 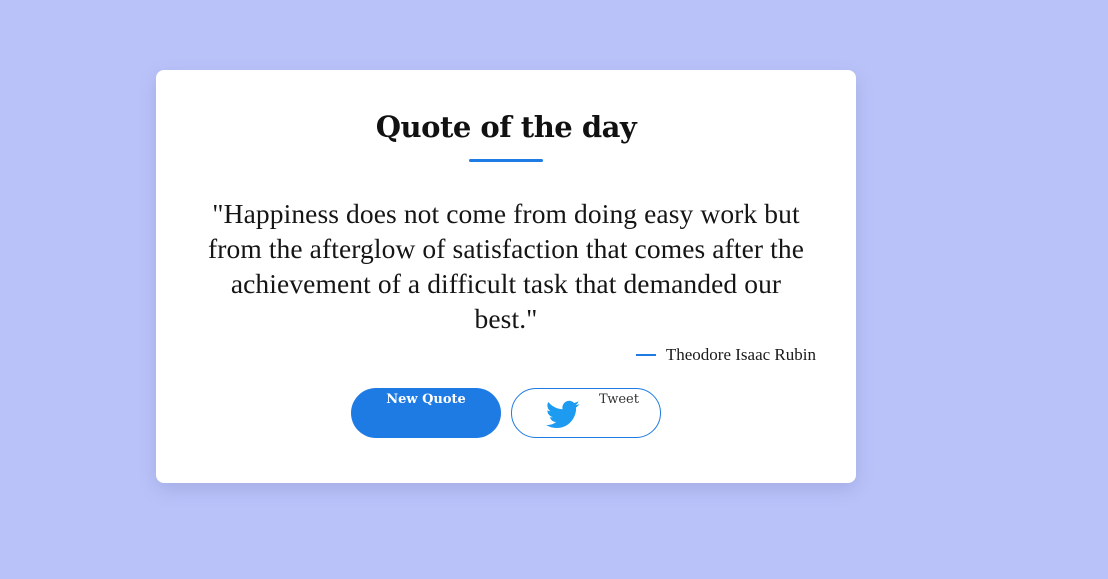 I want to click on tweet-label: Tweet, so click(x=619, y=399).